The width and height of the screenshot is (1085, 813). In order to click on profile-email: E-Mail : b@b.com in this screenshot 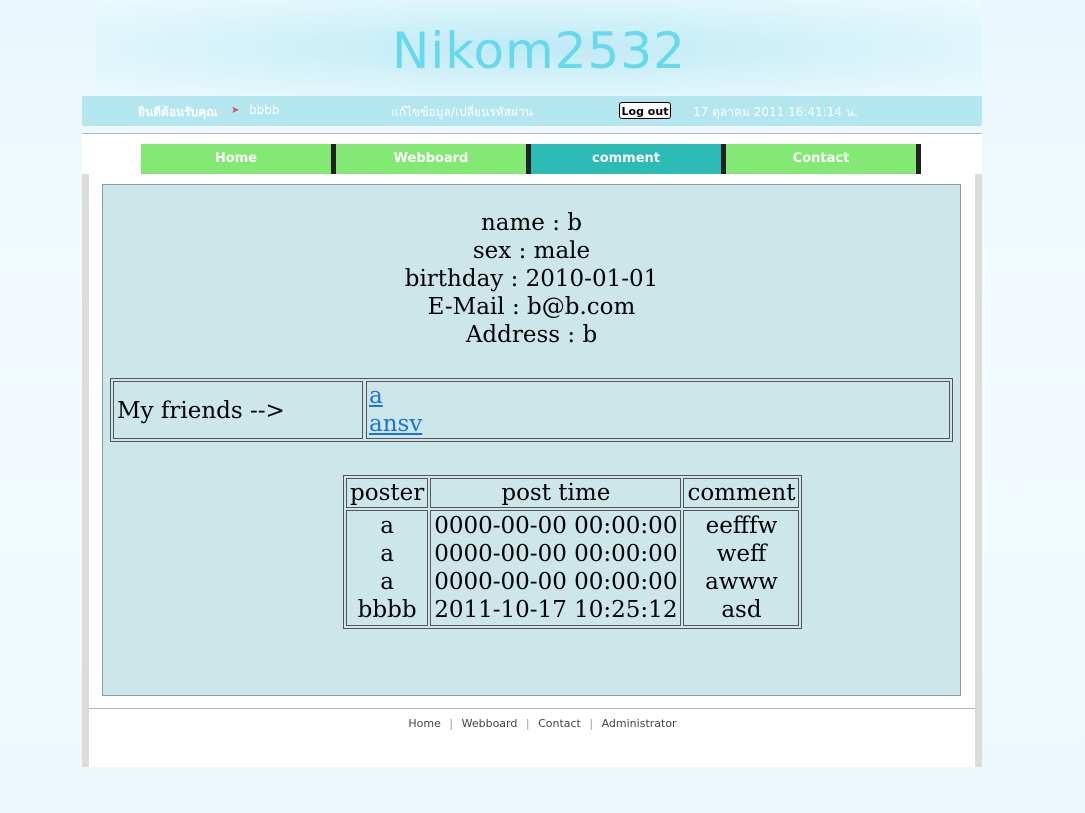, I will do `click(531, 307)`.